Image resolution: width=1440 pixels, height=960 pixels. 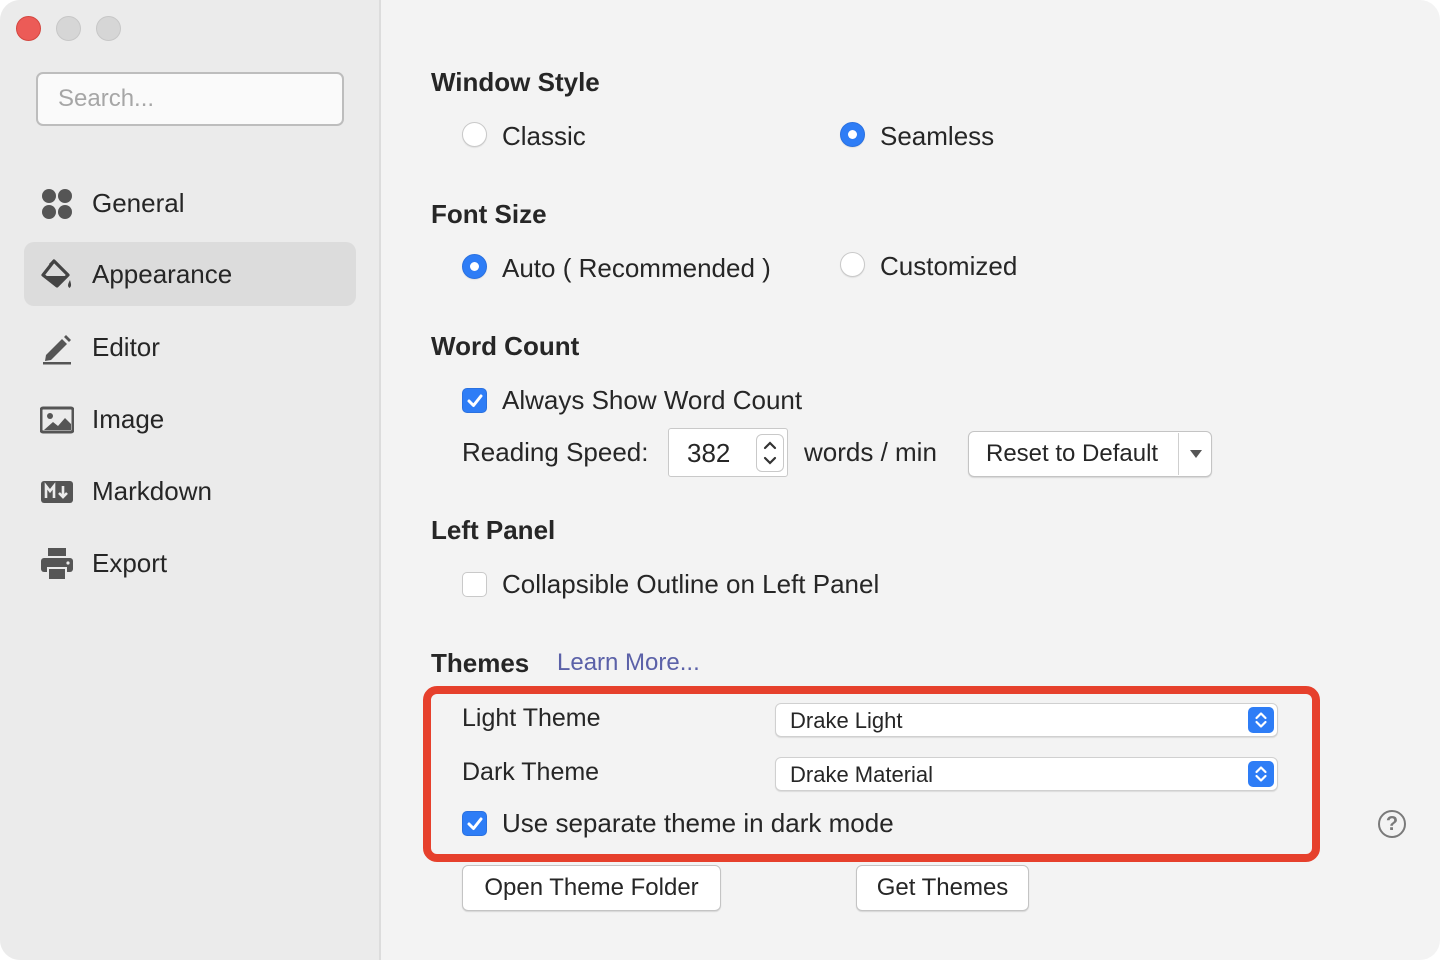 What do you see at coordinates (691, 584) in the screenshot?
I see `collapsible-outline-label: Collapsible Outline on Left Panel` at bounding box center [691, 584].